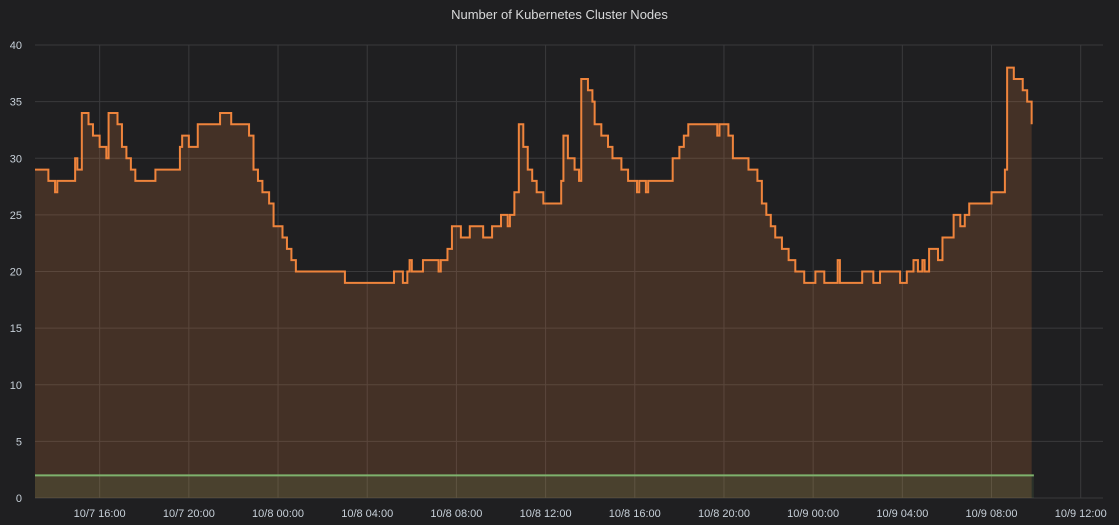 The image size is (1119, 525). What do you see at coordinates (1081, 514) in the screenshot?
I see `x-tick-label: 10/9 12:00` at bounding box center [1081, 514].